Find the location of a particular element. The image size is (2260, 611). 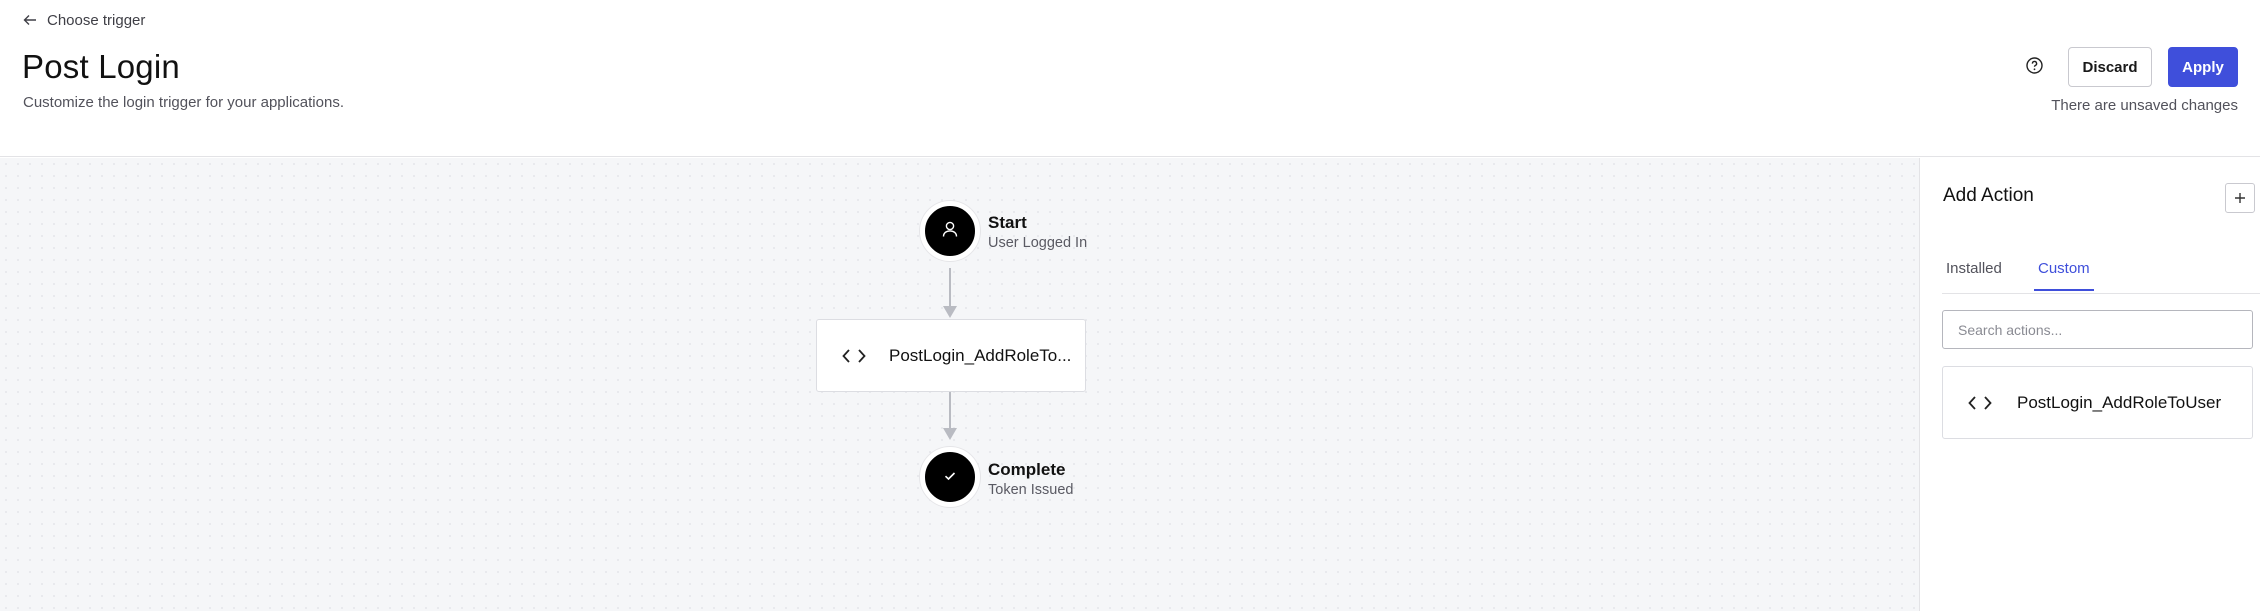

plus-icon is located at coordinates (2240, 198).